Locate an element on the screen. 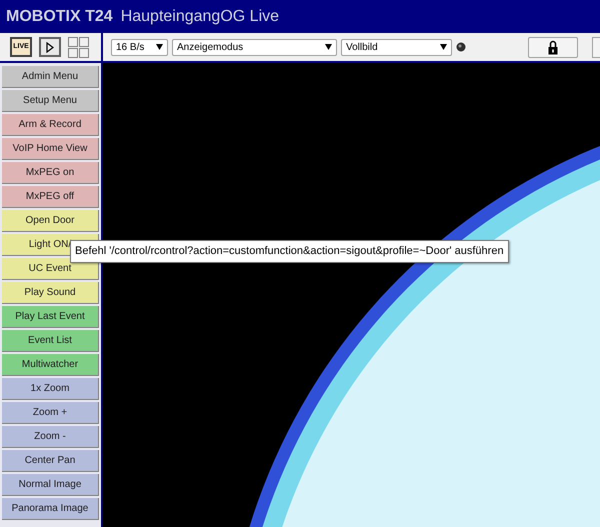 The image size is (600, 527). grid-view-icon is located at coordinates (78, 47).